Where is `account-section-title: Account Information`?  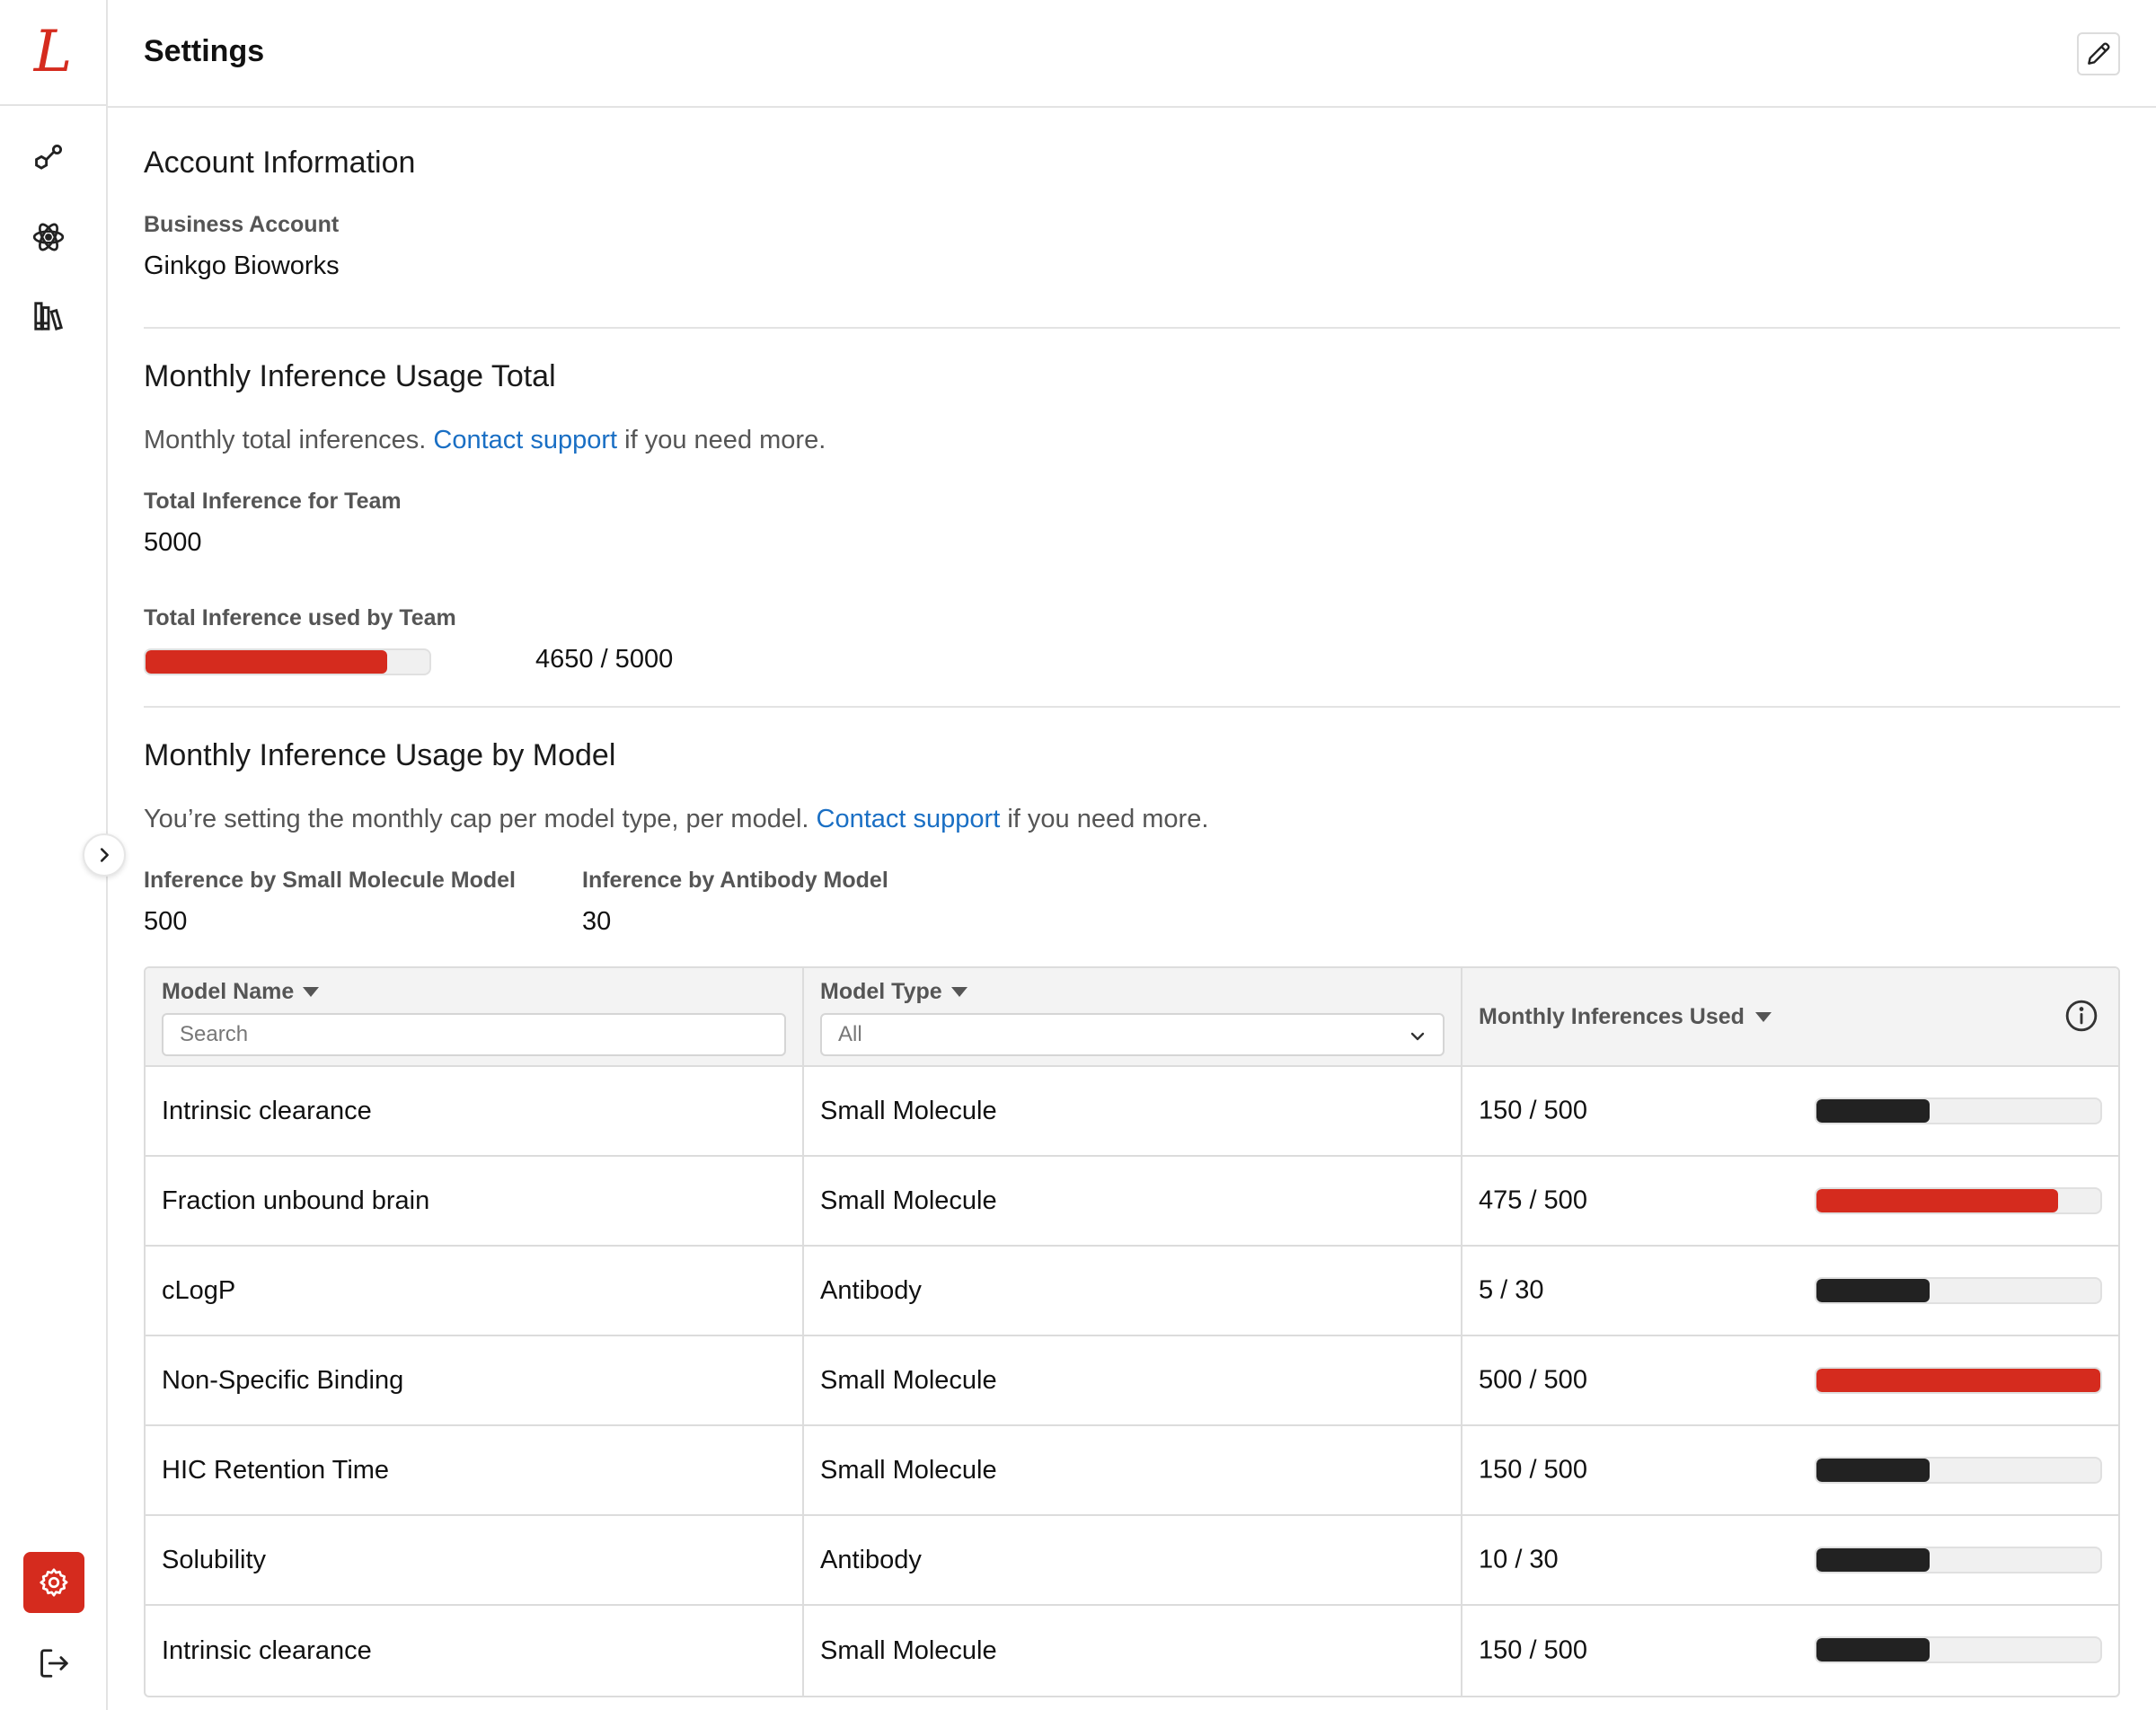 account-section-title: Account Information is located at coordinates (280, 162).